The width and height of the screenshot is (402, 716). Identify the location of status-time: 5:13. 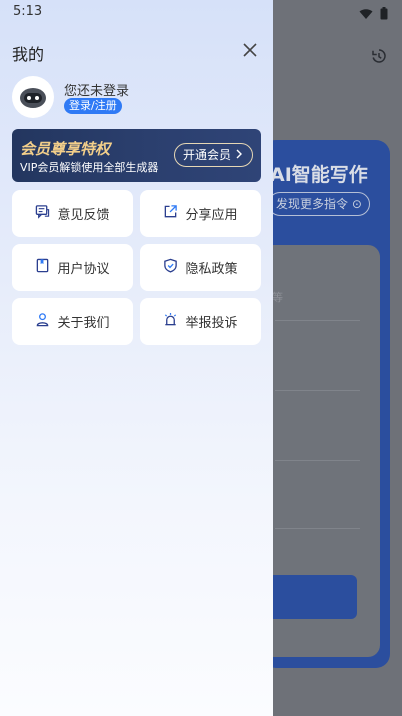
(28, 11).